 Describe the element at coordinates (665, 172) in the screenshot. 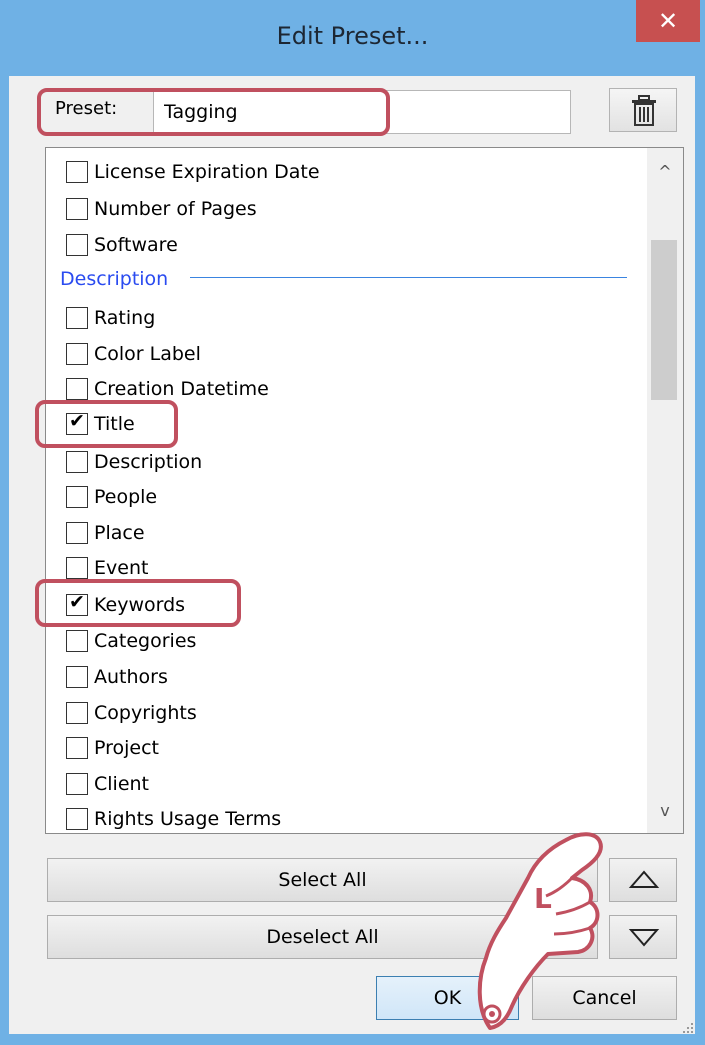

I see `scroll-up-arrow-icon: ^` at that location.